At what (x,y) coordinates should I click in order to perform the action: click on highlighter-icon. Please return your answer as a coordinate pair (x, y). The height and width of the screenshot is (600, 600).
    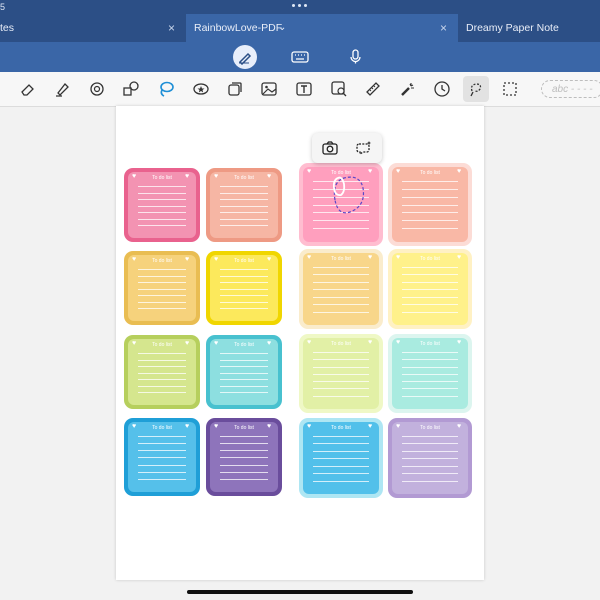
    Looking at the image, I should click on (62, 89).